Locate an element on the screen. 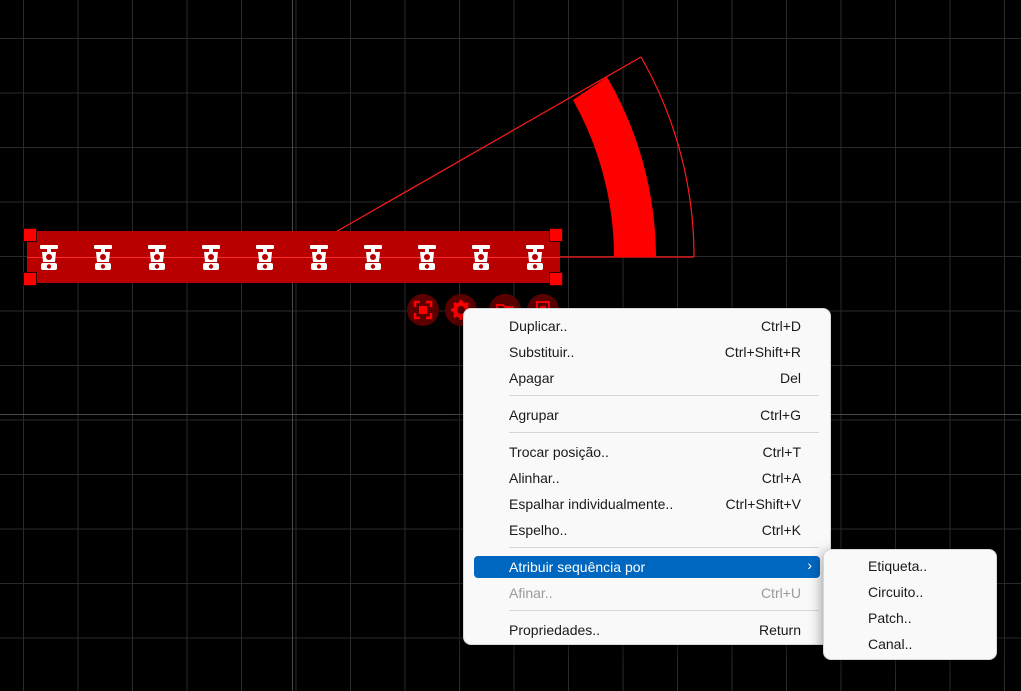 This screenshot has height=691, width=1021. menu-item-shortcut: Ctrl+K is located at coordinates (781, 530).